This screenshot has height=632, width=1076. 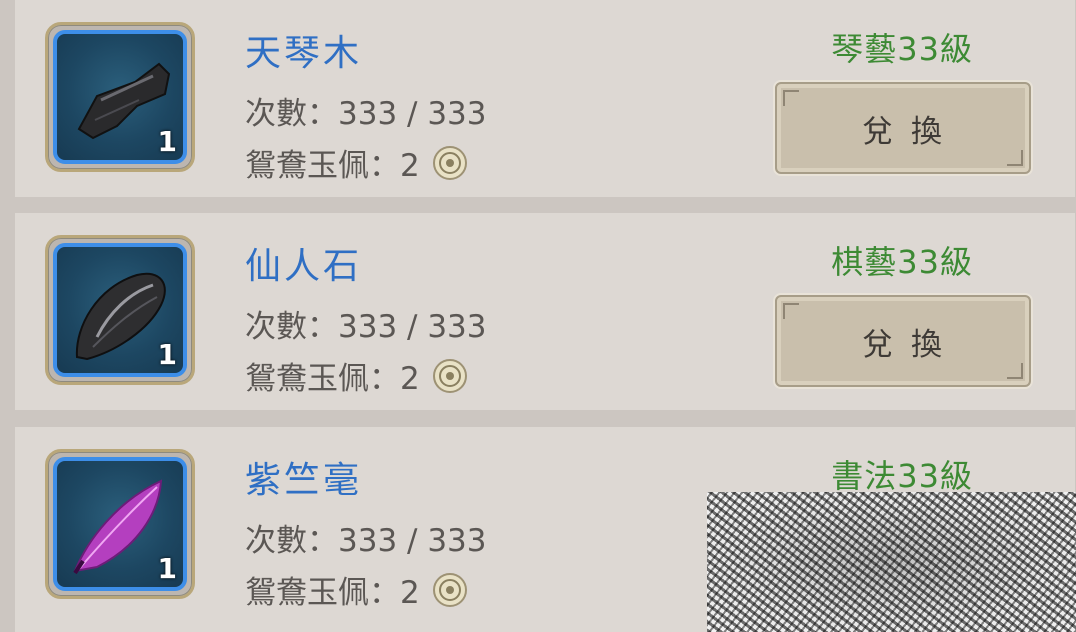 What do you see at coordinates (304, 266) in the screenshot?
I see `item-name: 仙人石` at bounding box center [304, 266].